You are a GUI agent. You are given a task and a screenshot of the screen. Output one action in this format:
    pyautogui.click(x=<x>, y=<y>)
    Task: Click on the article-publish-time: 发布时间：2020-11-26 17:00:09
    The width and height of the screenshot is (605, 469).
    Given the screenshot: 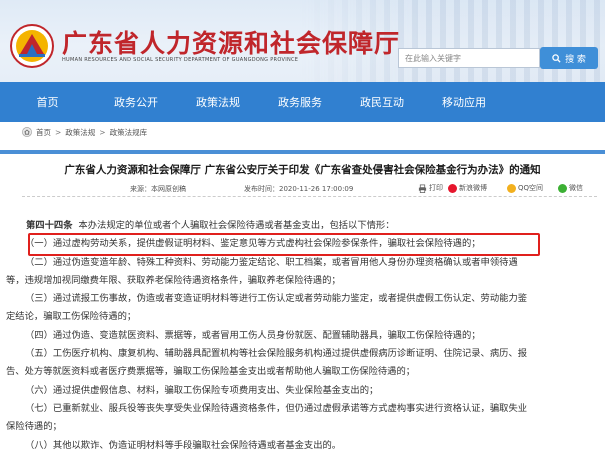 What is the action you would take?
    pyautogui.click(x=299, y=189)
    